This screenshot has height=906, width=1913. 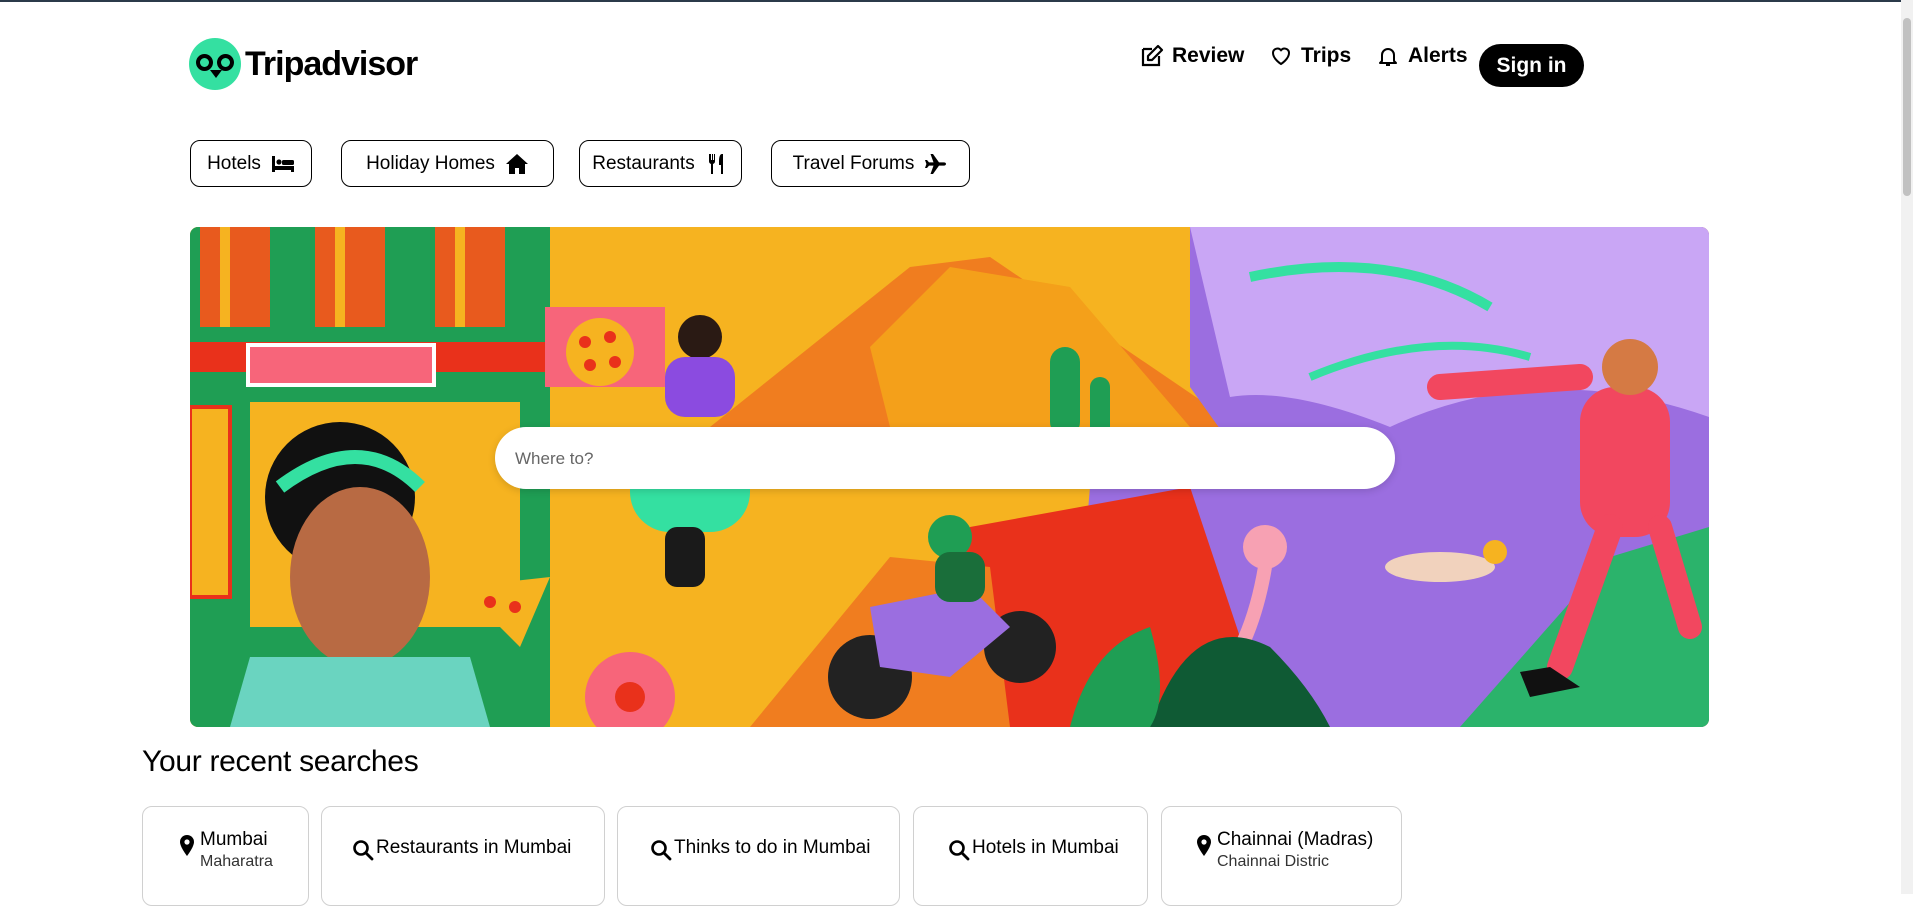 I want to click on hotels-button: Hotels, so click(x=251, y=163).